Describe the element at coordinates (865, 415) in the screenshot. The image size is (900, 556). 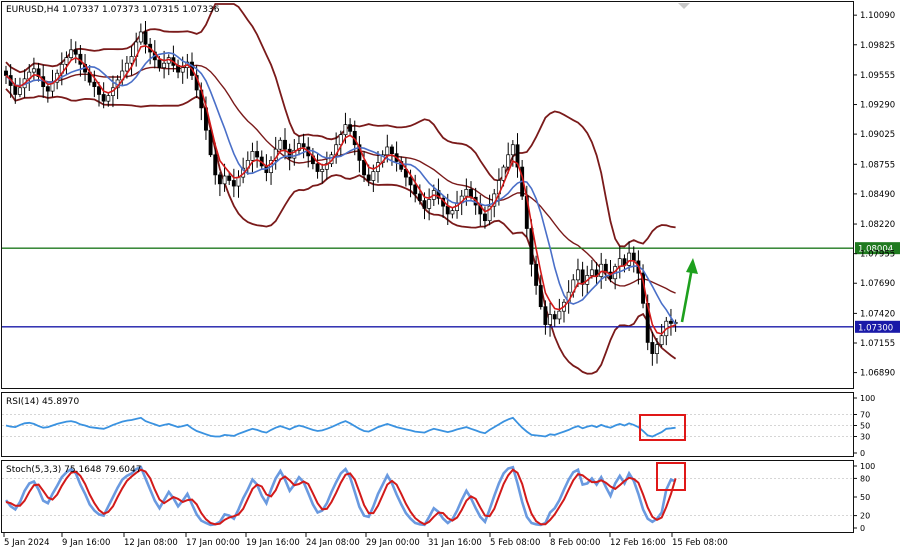
I see `rsi-tick-label: 70` at that location.